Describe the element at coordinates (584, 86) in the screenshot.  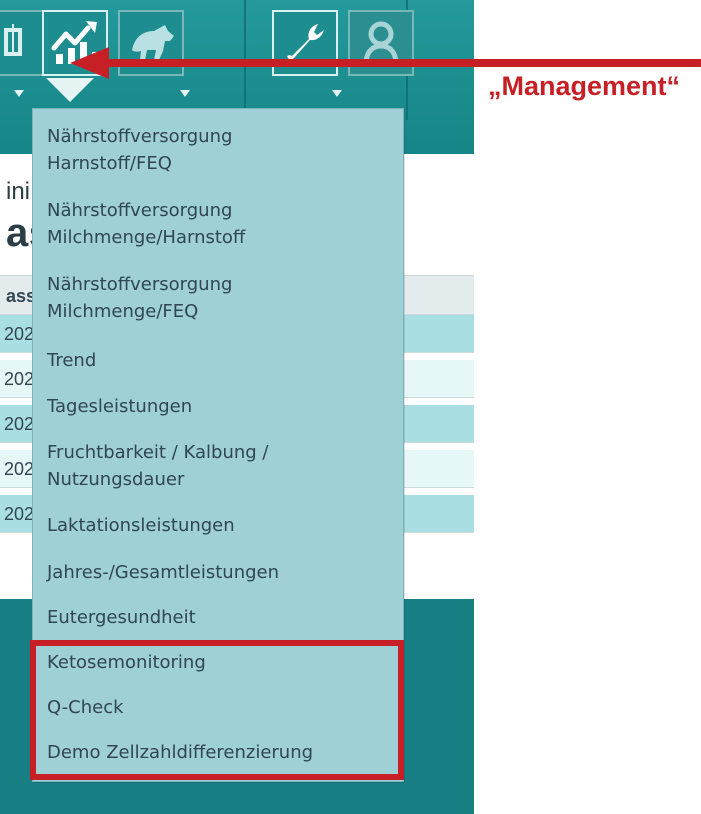
I see `annotation-label: „Management“` at that location.